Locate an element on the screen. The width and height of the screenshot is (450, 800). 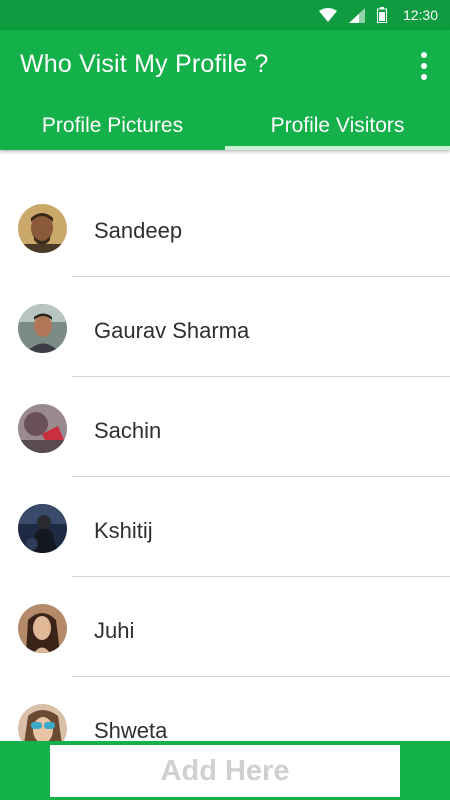
ad-banner: Add Here is located at coordinates (225, 771).